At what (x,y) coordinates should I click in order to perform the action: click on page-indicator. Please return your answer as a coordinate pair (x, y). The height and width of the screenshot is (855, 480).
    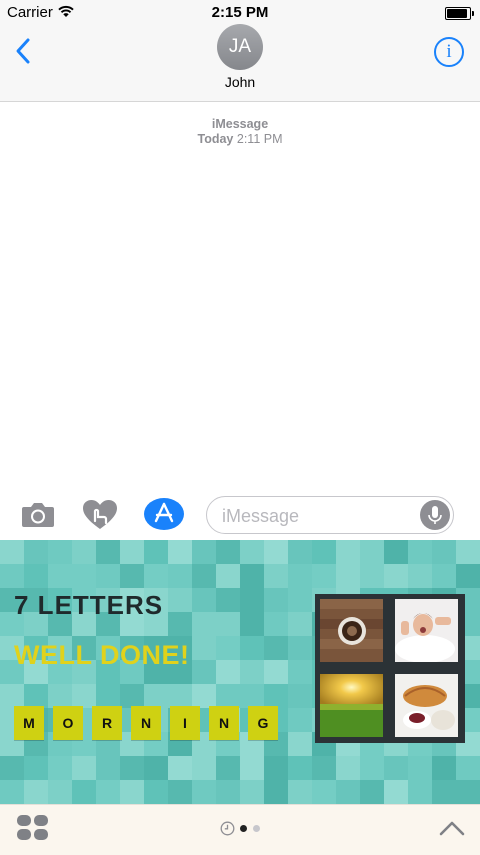
    Looking at the image, I should click on (256, 828).